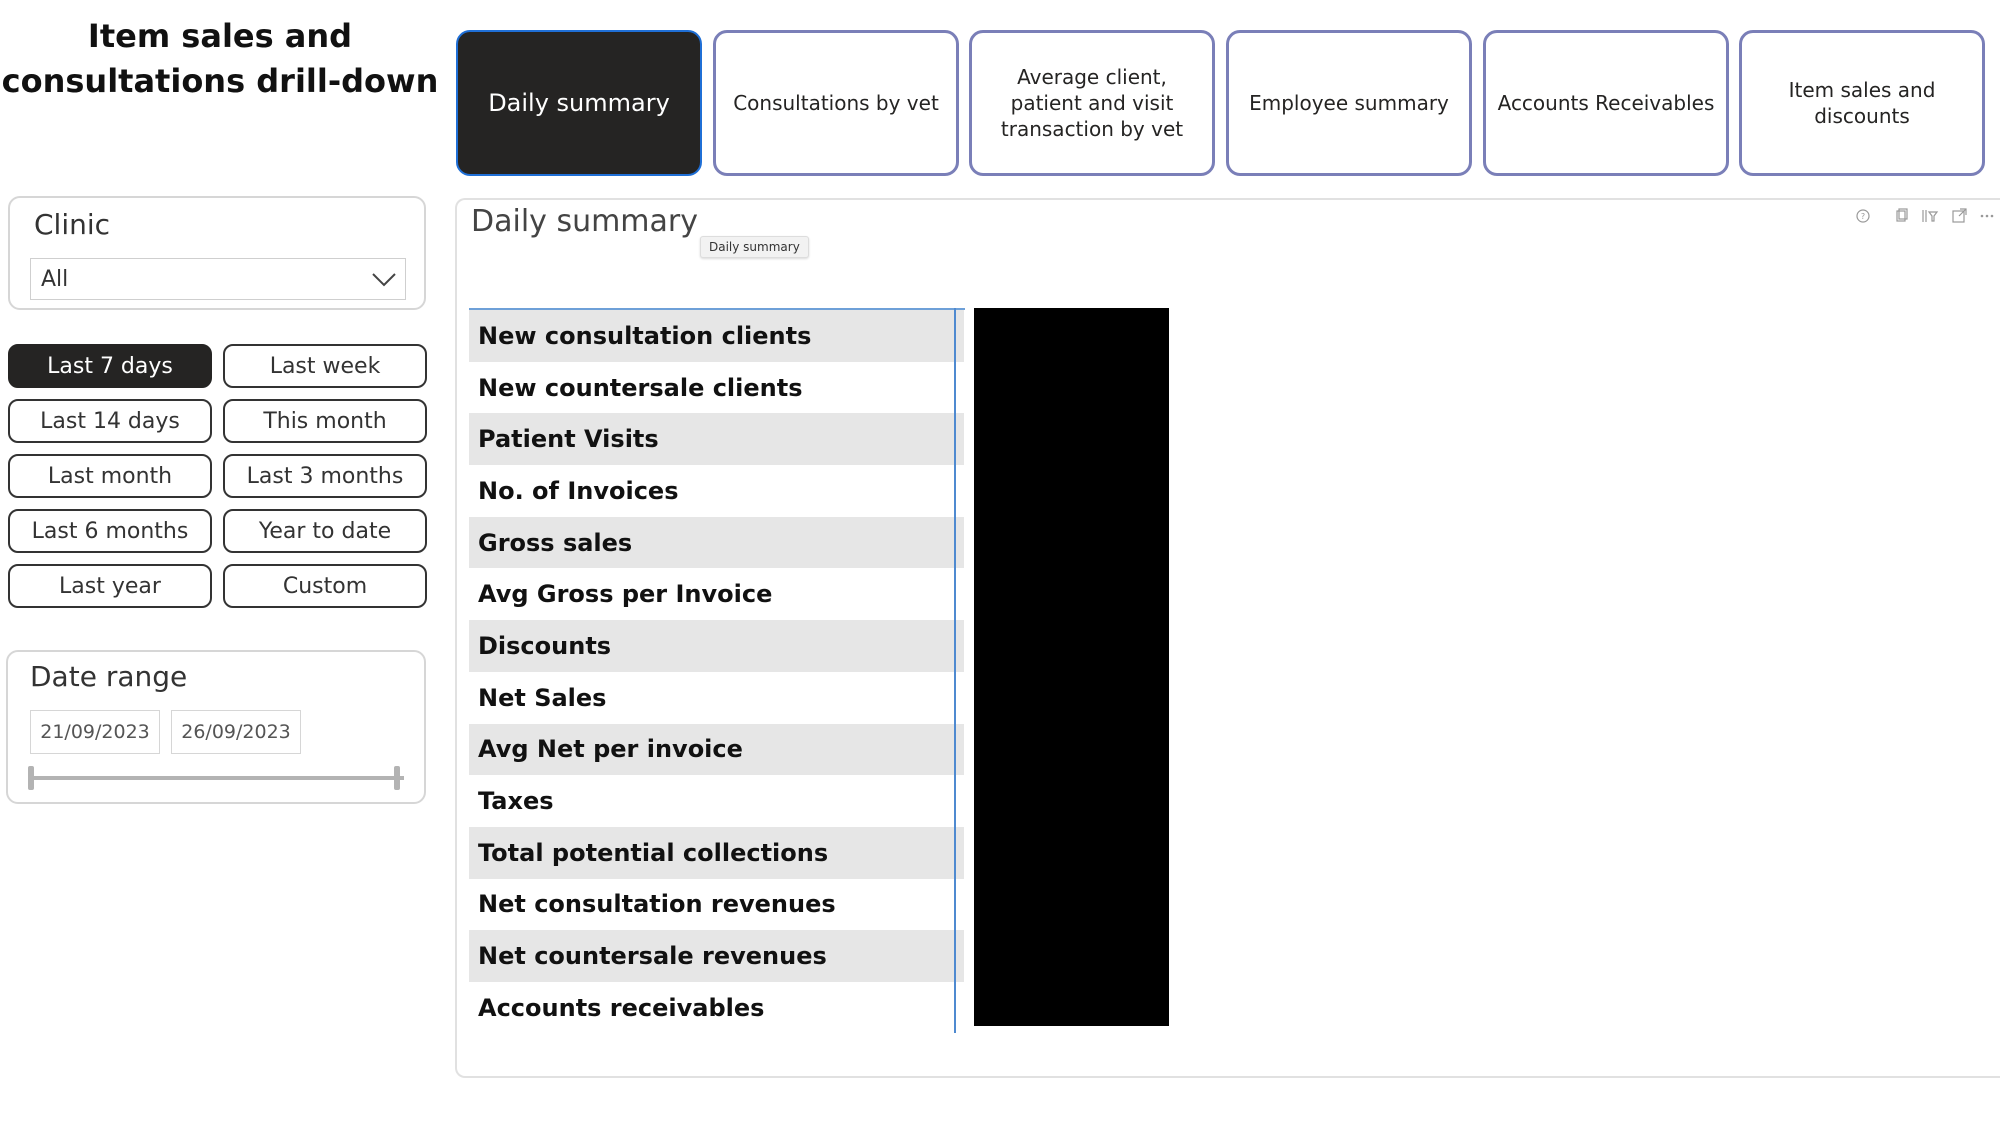  Describe the element at coordinates (325, 421) in the screenshot. I see `period-this-month-button: This month` at that location.